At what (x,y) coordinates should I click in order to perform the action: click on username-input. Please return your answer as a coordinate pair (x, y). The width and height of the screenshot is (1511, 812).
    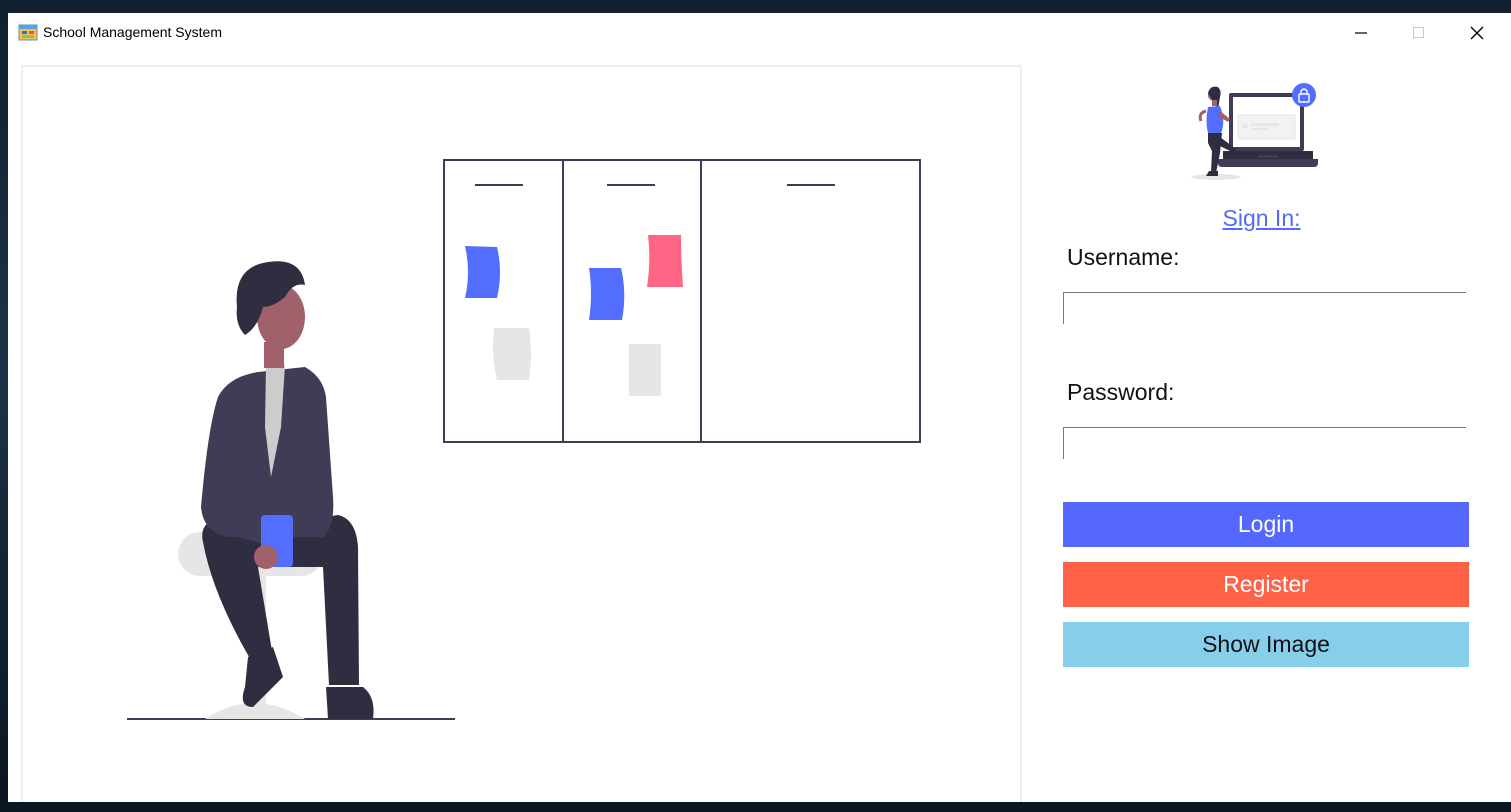
    Looking at the image, I should click on (1264, 308).